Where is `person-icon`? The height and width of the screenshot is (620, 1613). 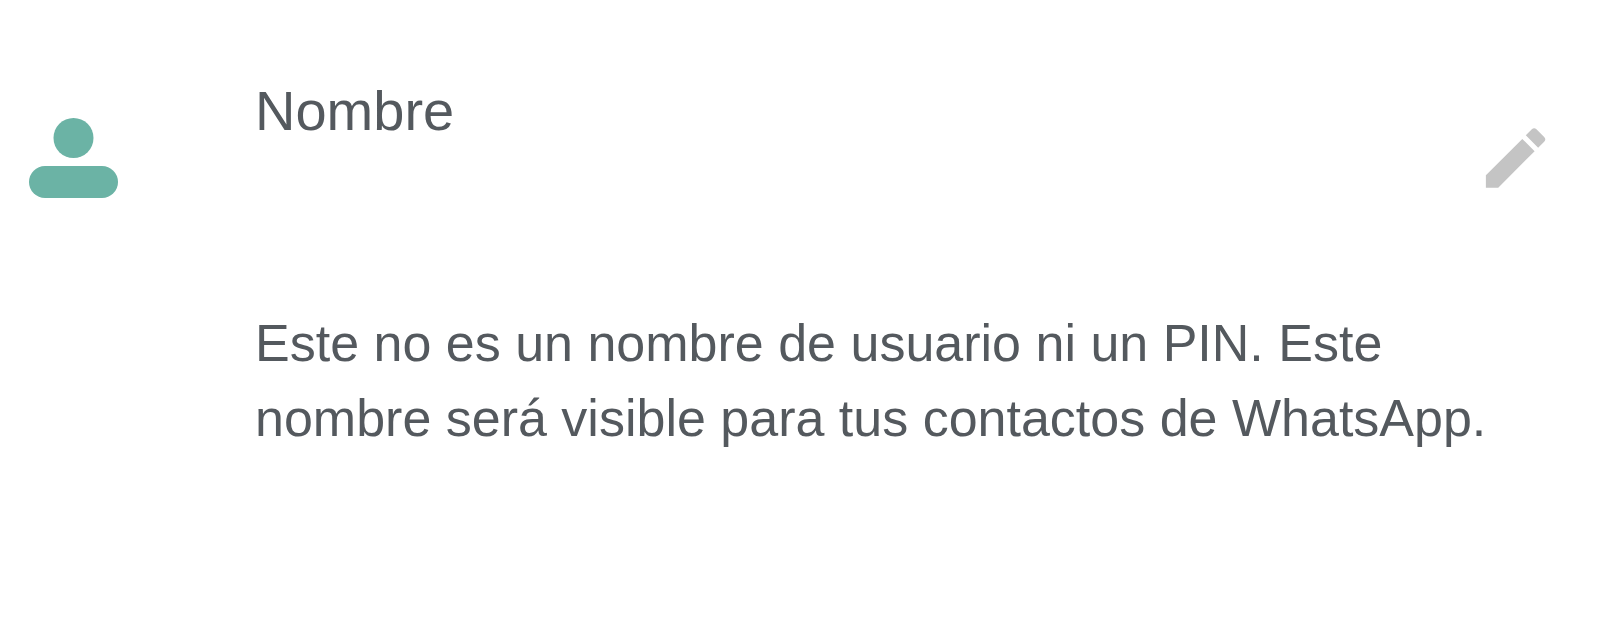
person-icon is located at coordinates (73, 158).